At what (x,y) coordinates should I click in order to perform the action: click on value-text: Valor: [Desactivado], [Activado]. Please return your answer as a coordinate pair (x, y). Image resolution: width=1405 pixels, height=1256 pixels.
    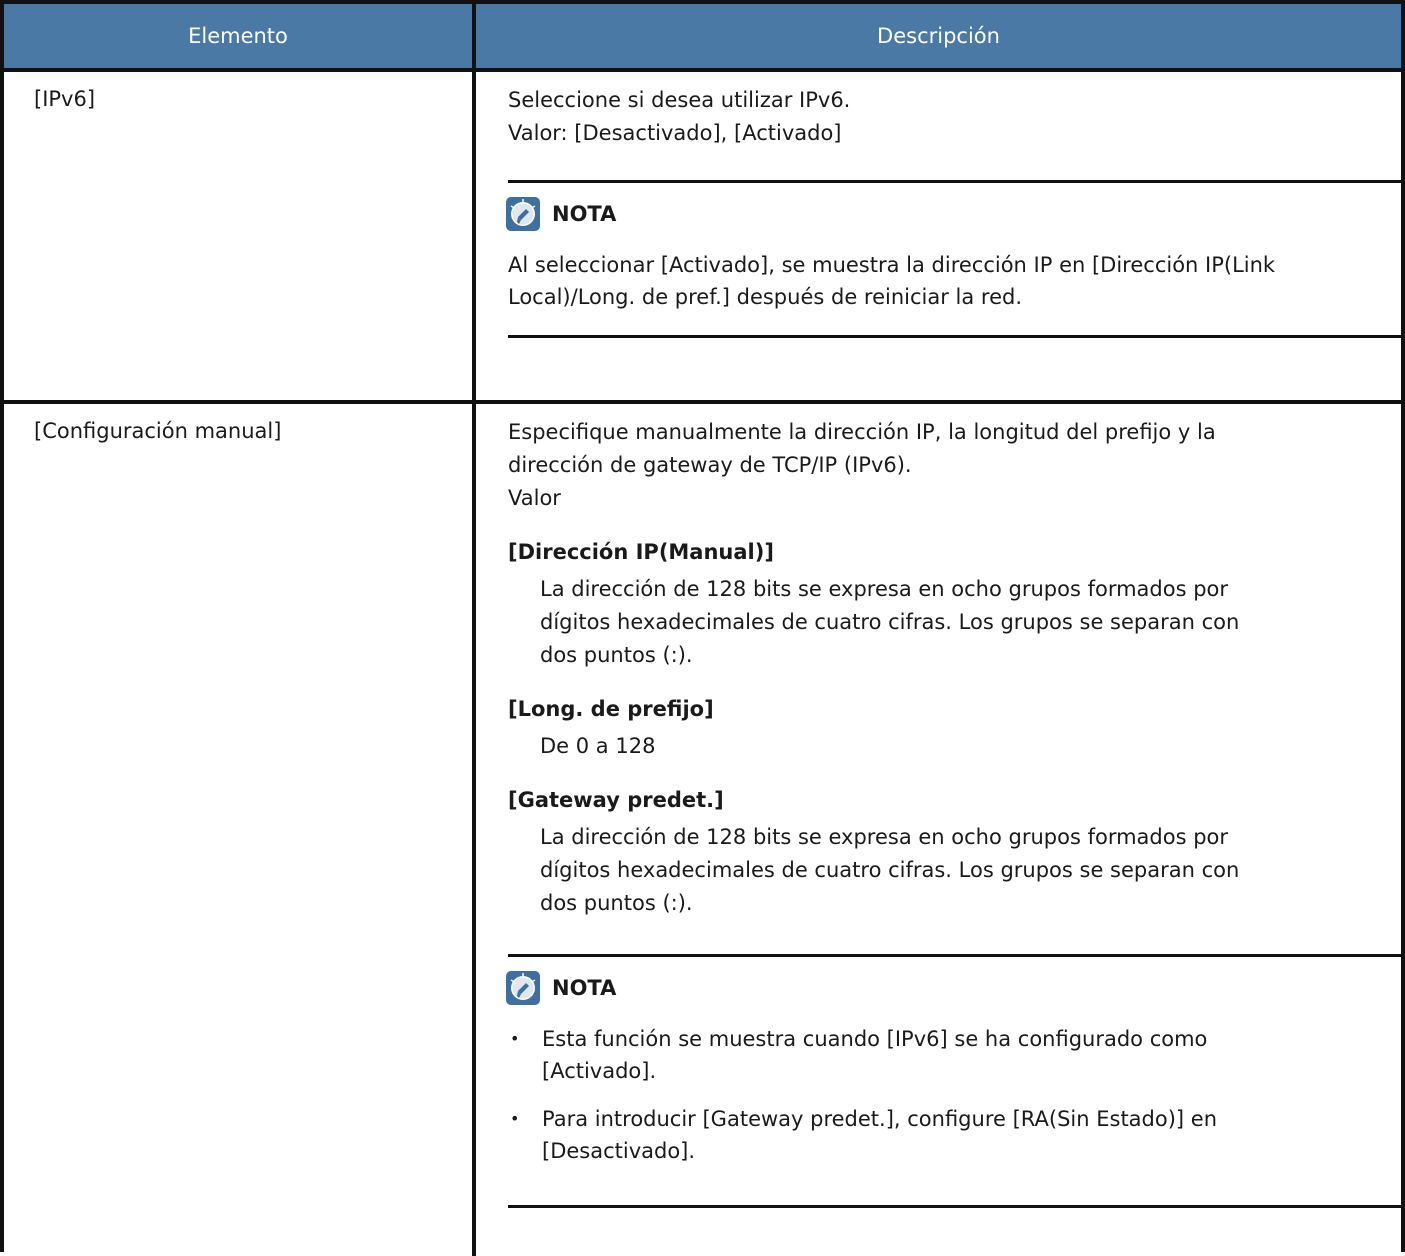
    Looking at the image, I should click on (675, 133).